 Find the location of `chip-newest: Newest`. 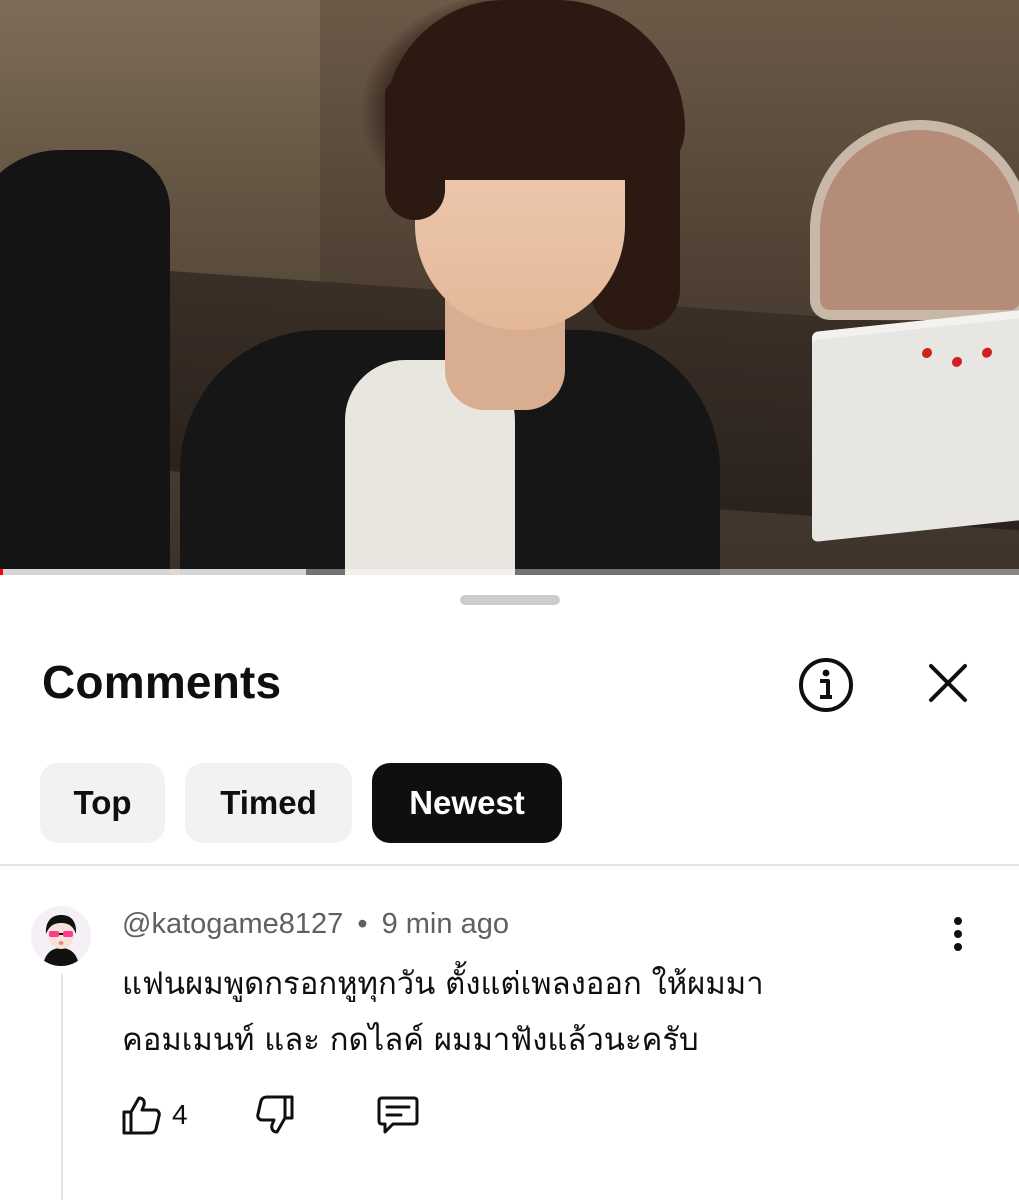

chip-newest: Newest is located at coordinates (467, 803).